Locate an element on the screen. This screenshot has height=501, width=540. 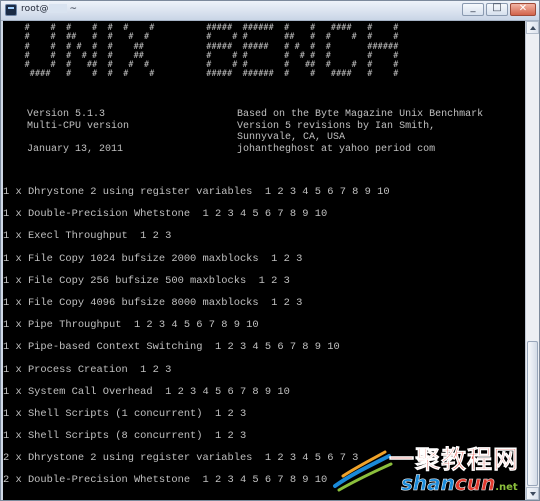
vertical-scrollbar is located at coordinates (532, 260).